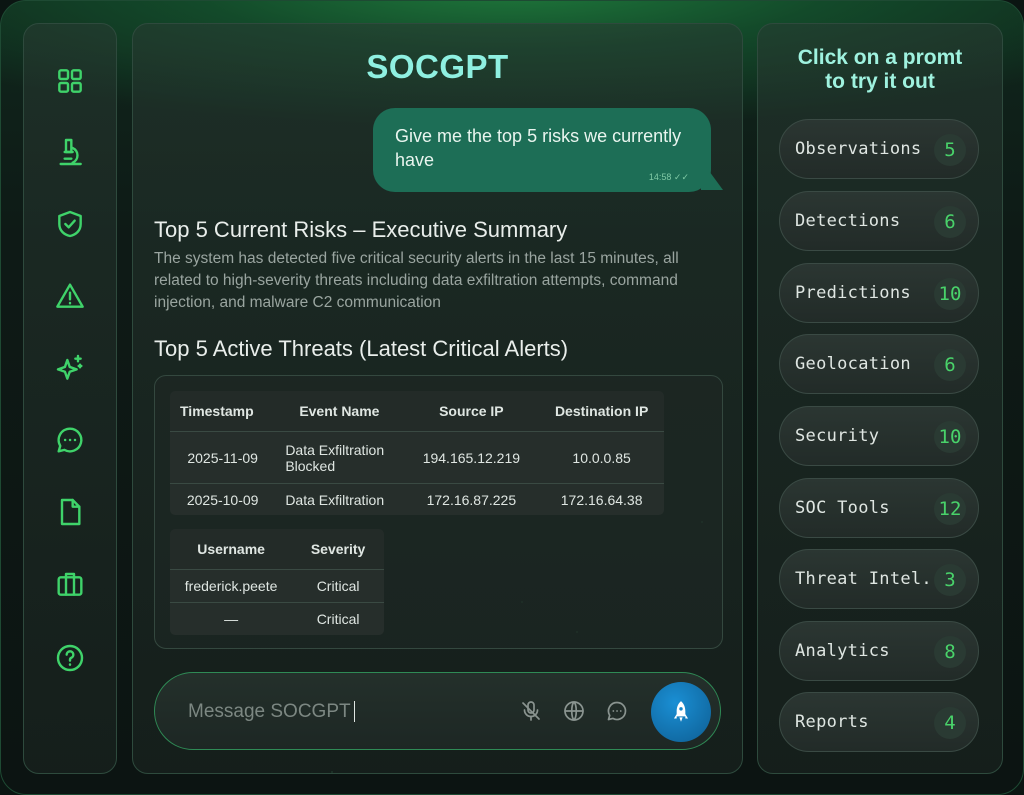 The height and width of the screenshot is (795, 1024). What do you see at coordinates (70, 440) in the screenshot?
I see `chat-icon` at bounding box center [70, 440].